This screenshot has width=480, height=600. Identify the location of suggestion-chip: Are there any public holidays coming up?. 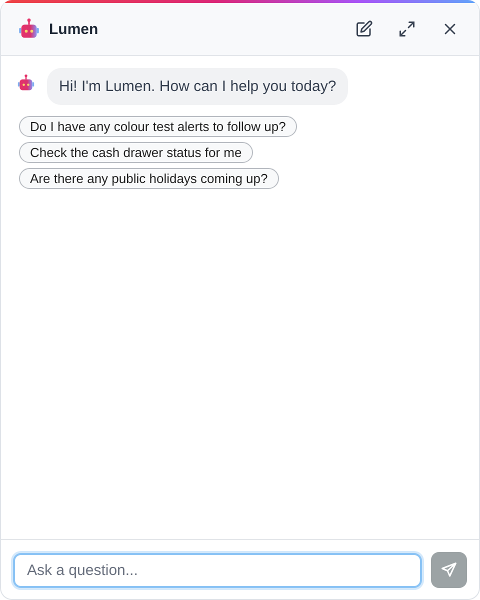
(149, 178).